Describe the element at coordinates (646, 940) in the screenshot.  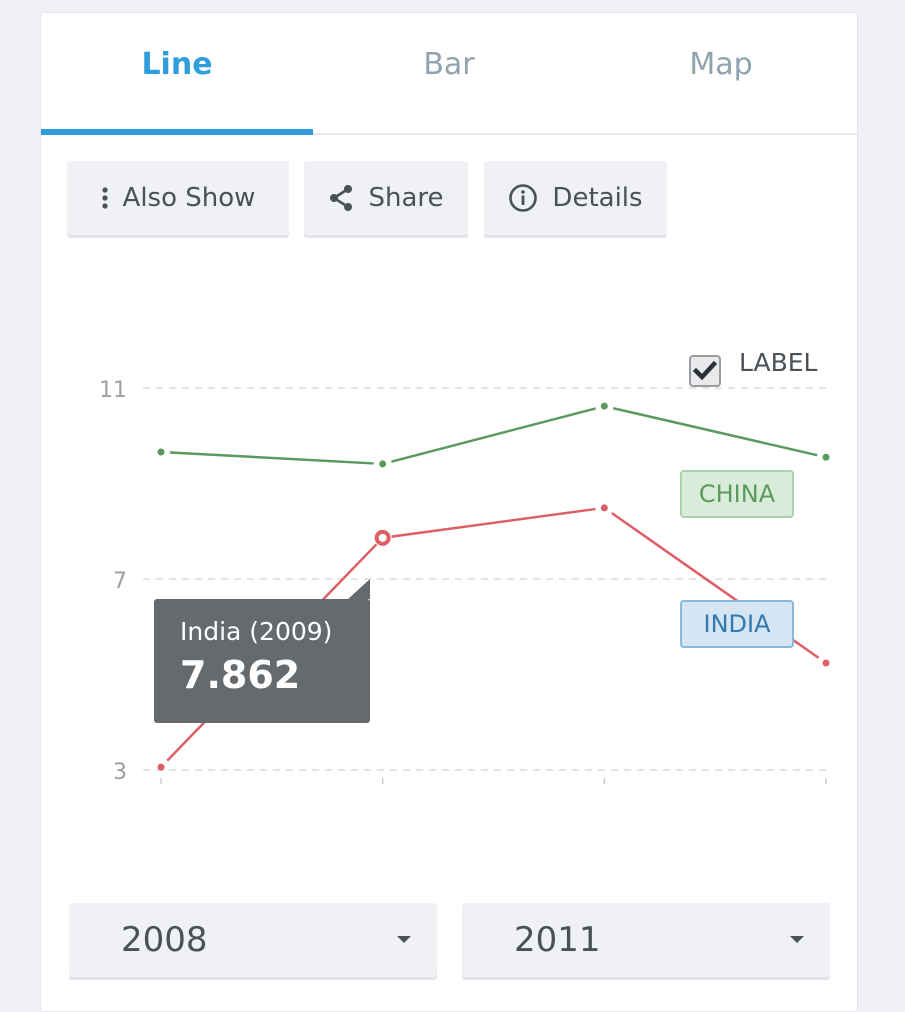
I see `end-year-select: 2011` at that location.